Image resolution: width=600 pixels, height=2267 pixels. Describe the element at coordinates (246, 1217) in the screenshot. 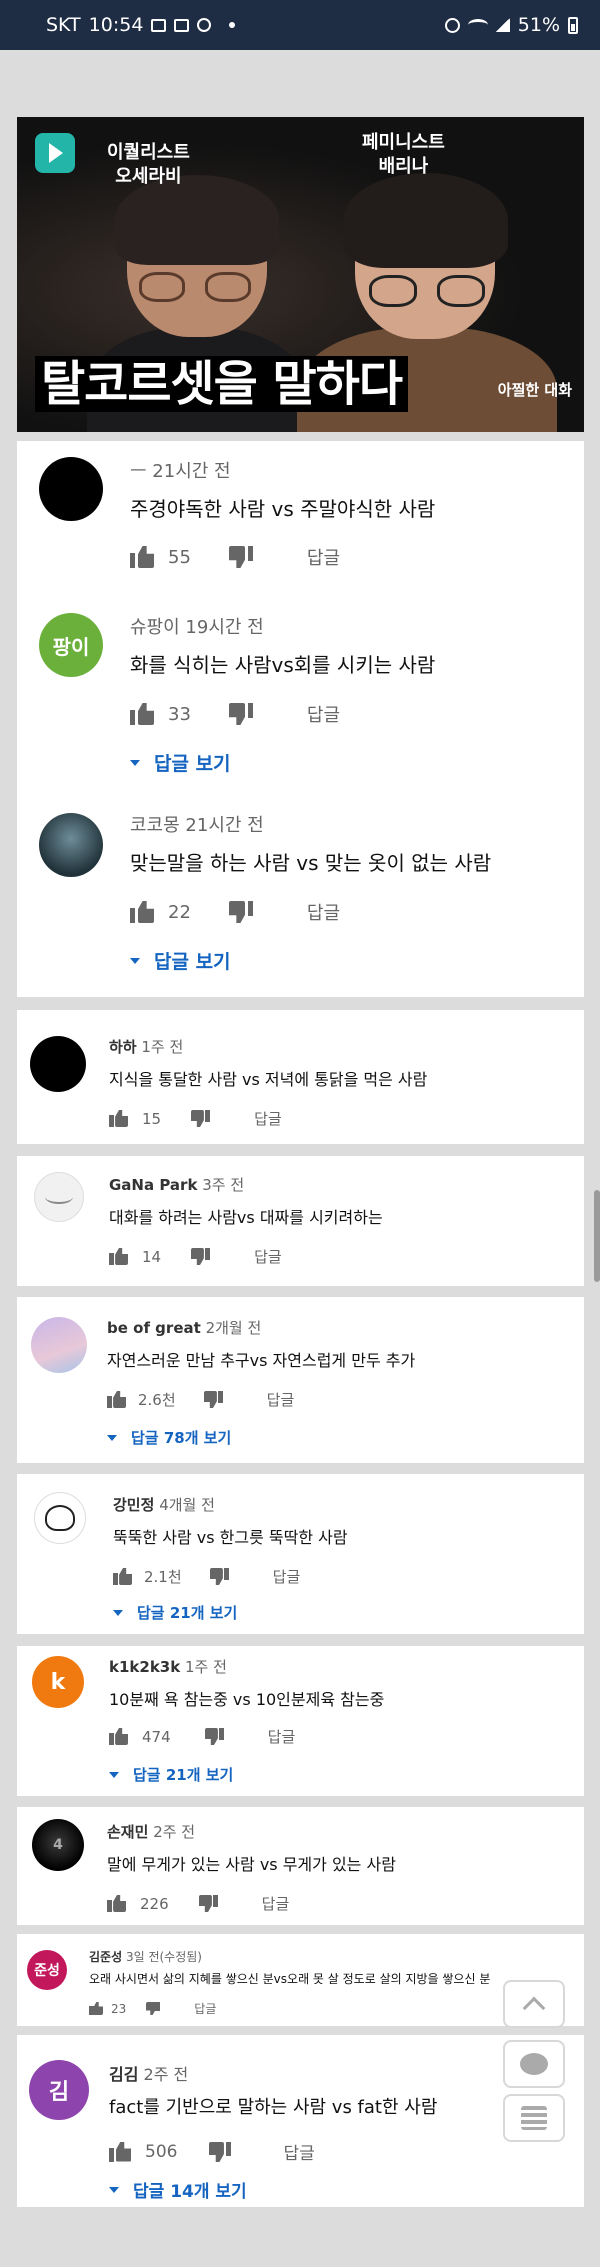

I see `comment-text: 대화를 하려는 사람vs 대짜를 시키려하는` at that location.